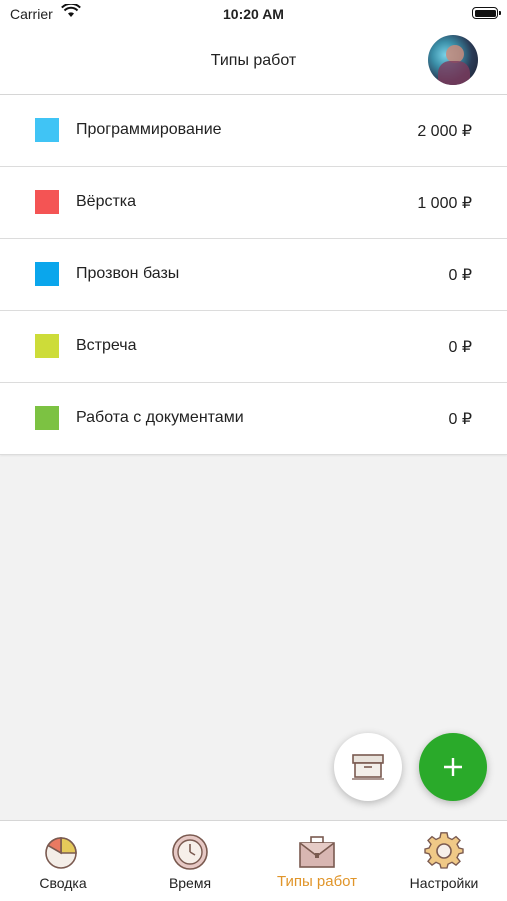 The width and height of the screenshot is (507, 901). Describe the element at coordinates (253, 131) in the screenshot. I see `work-type-row: Программирование 2 000 ₽` at that location.